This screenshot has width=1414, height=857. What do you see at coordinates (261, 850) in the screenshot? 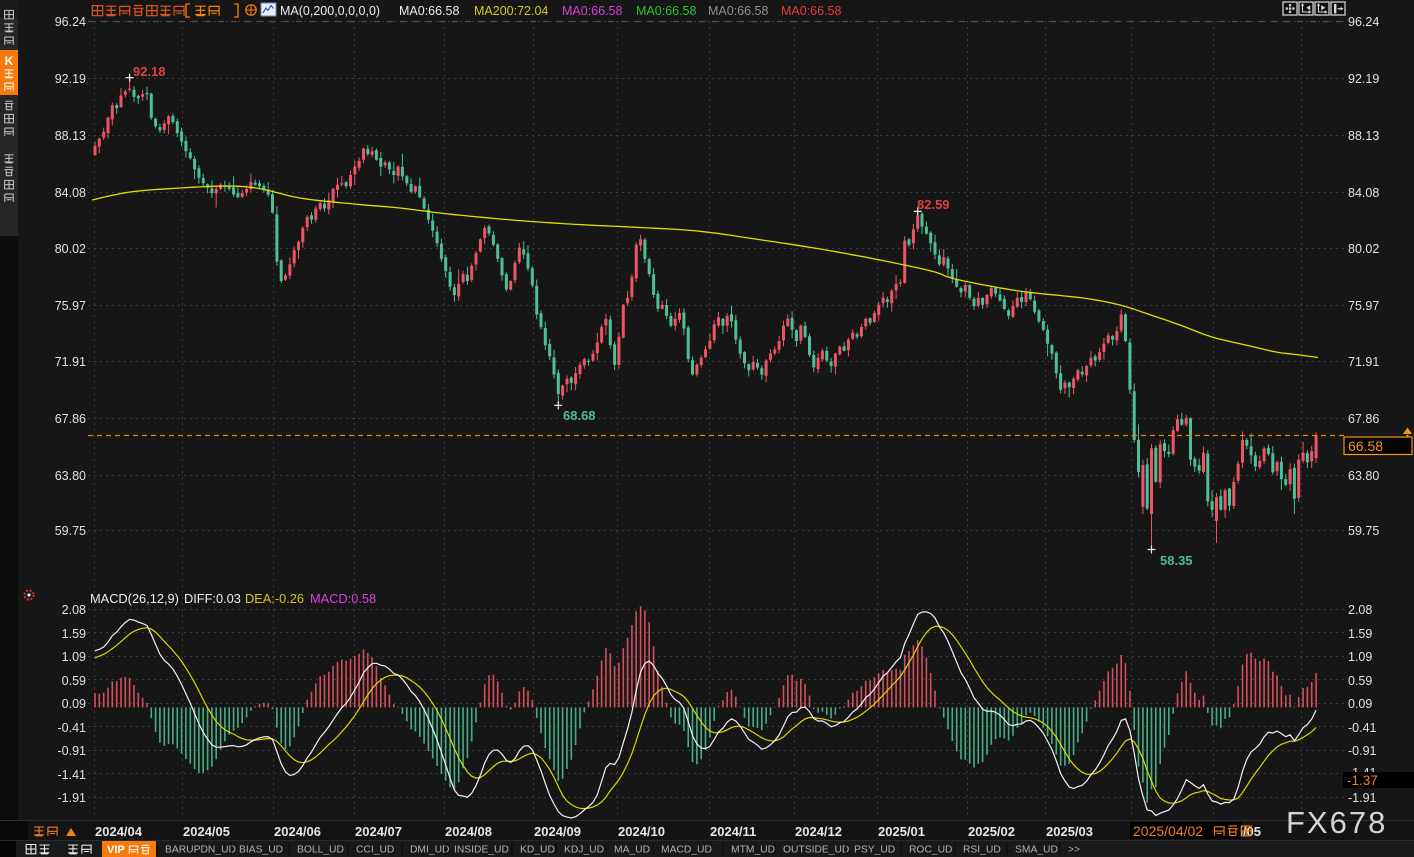
I see `svg-text: BIAS_UD` at bounding box center [261, 850].